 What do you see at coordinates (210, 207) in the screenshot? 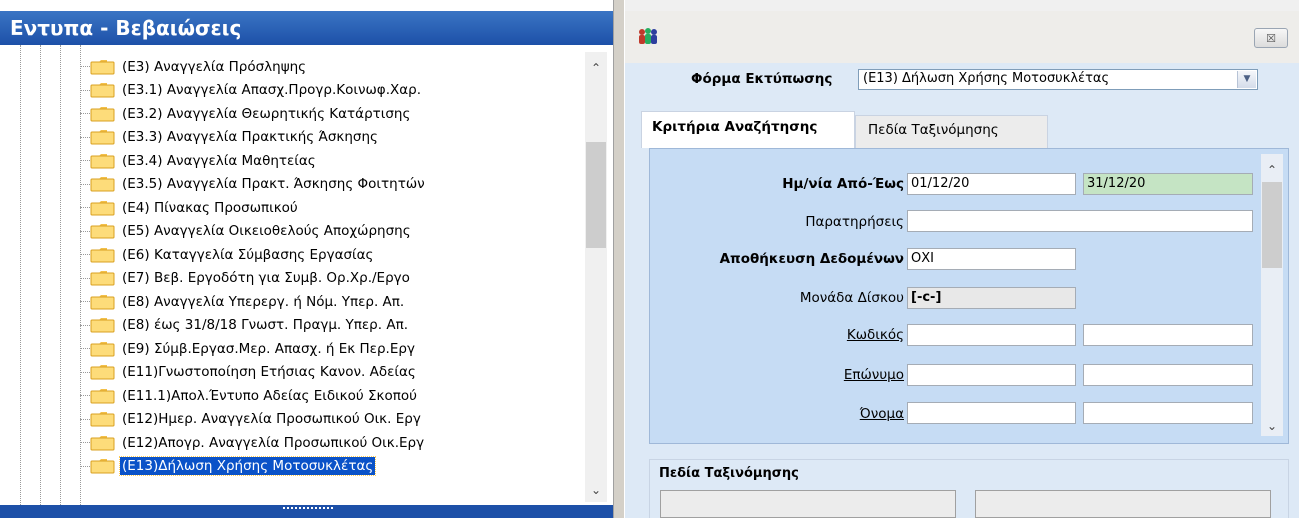
I see `tree-item-label: (Ε4) Πίνακας Προσωπικού` at bounding box center [210, 207].